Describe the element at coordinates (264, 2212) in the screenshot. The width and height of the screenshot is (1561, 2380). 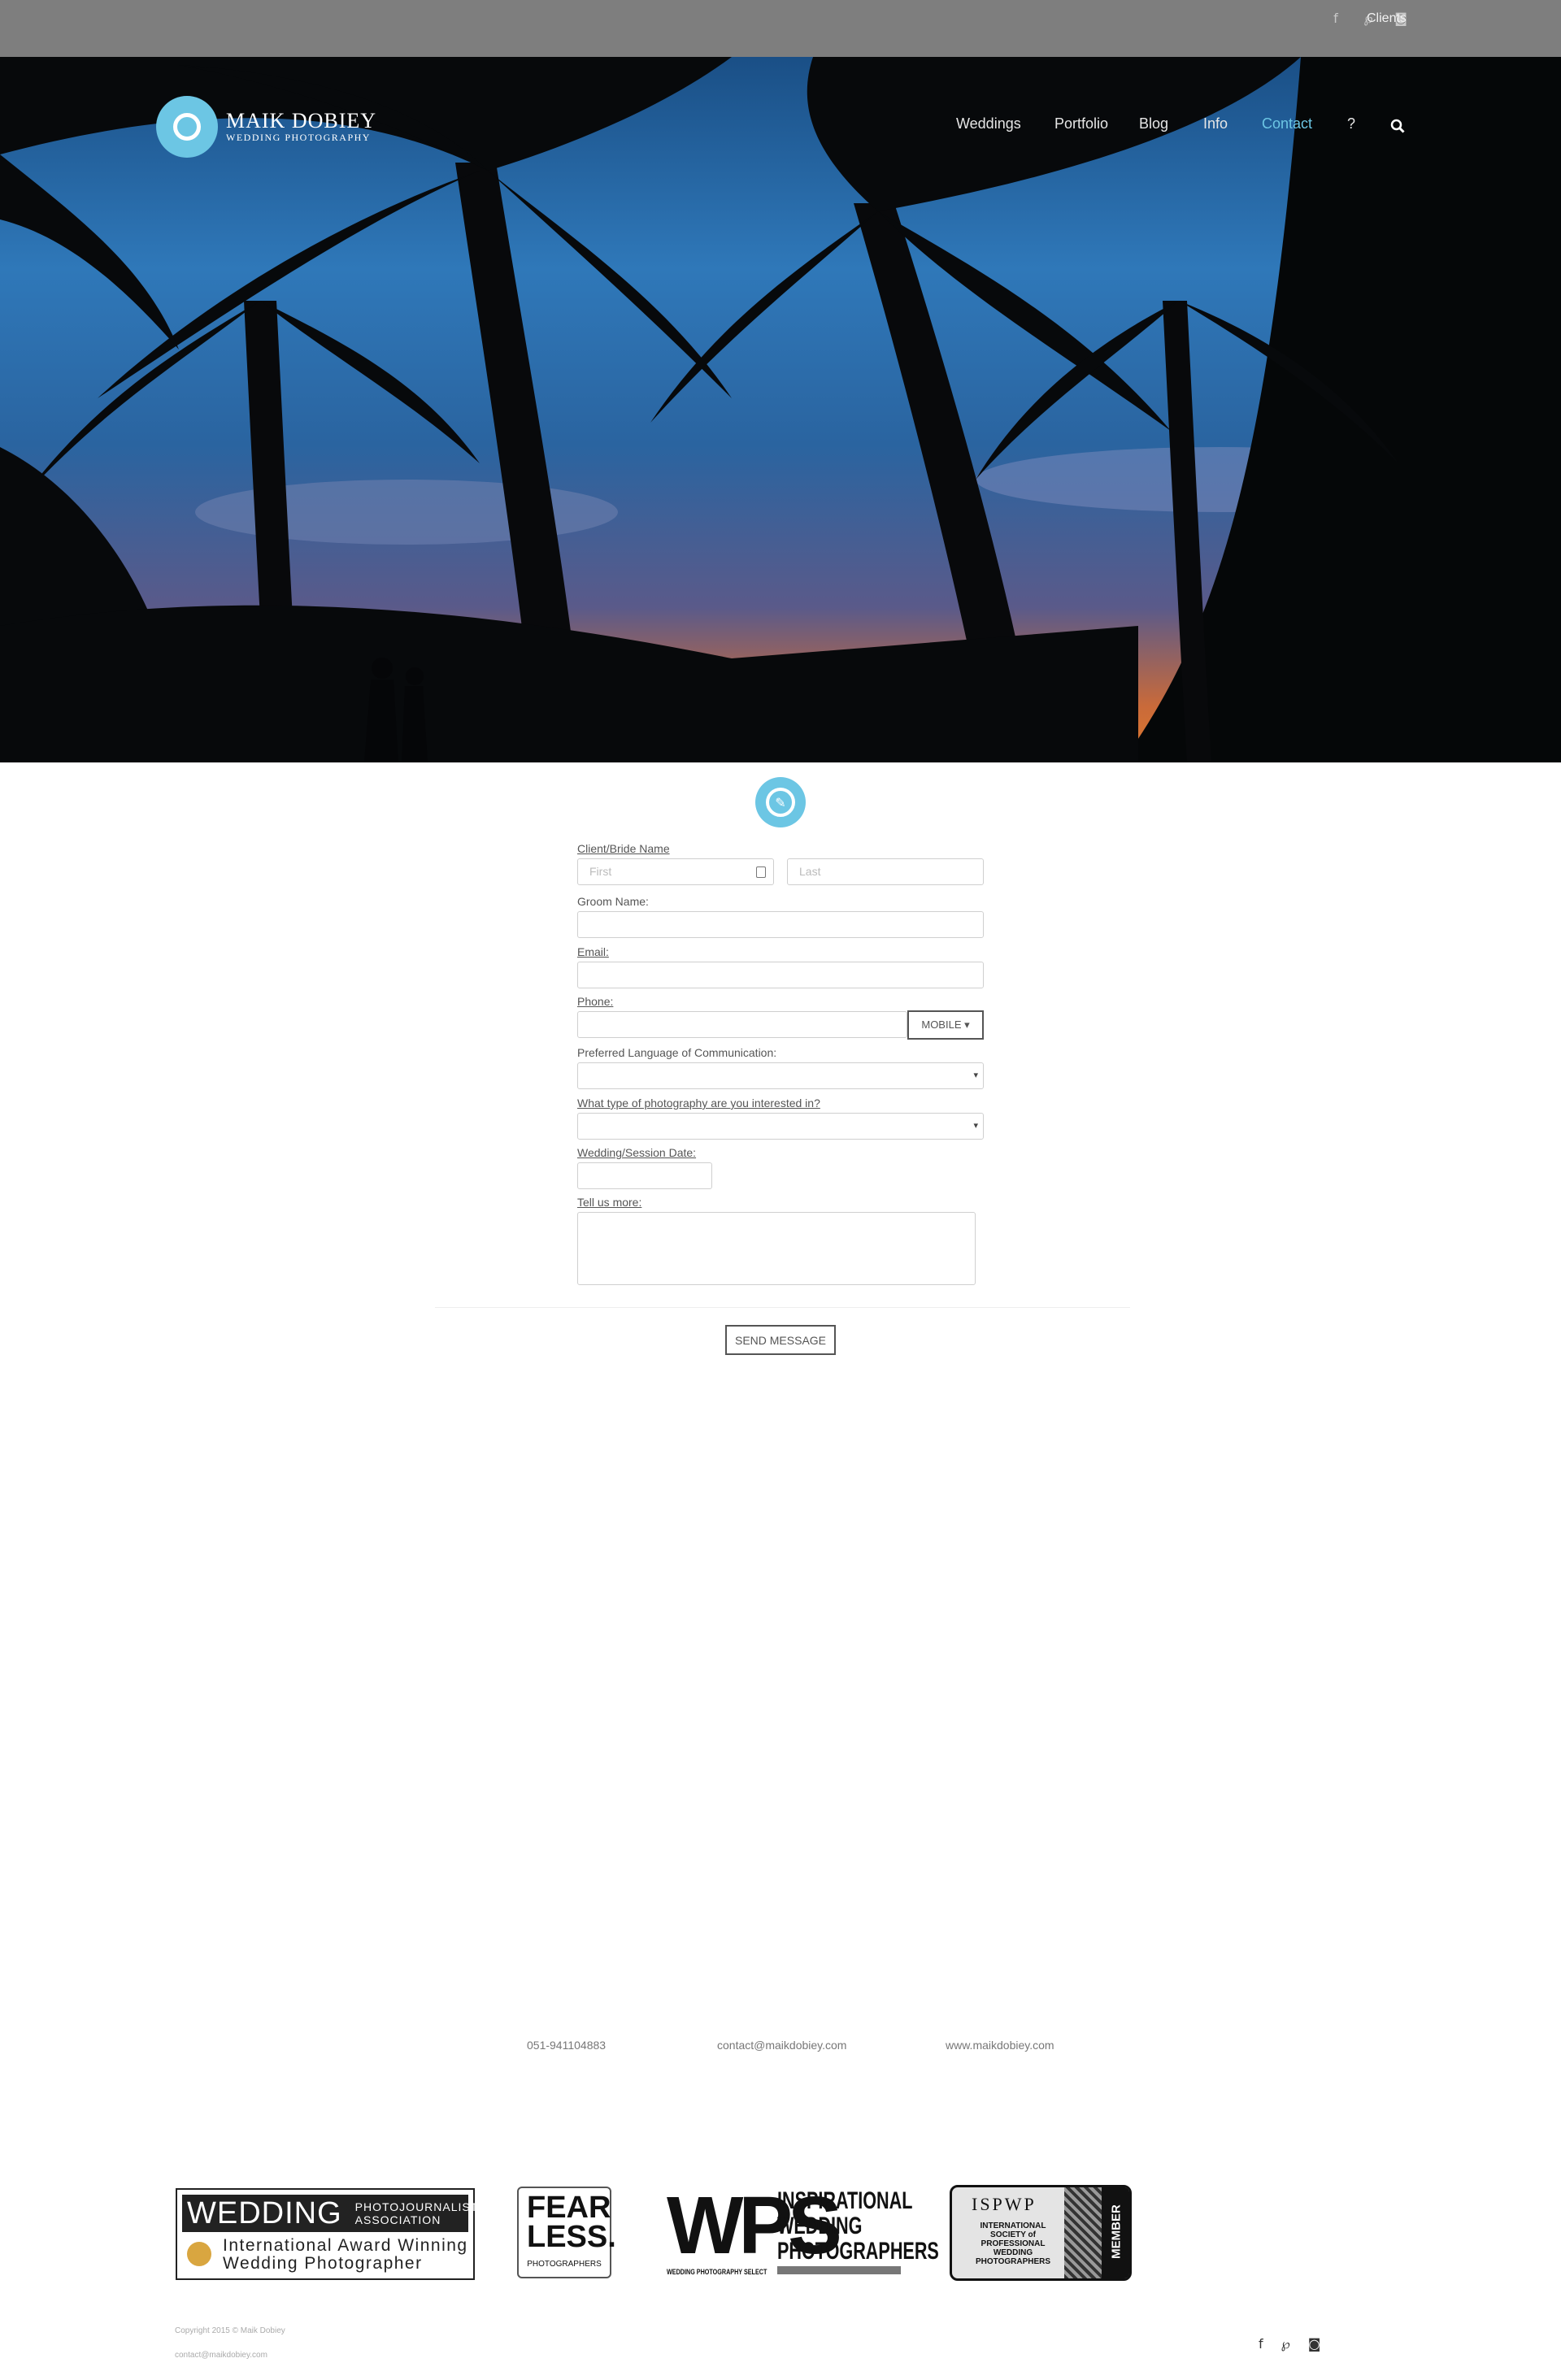
I see `wpja-title: WEDDING` at that location.